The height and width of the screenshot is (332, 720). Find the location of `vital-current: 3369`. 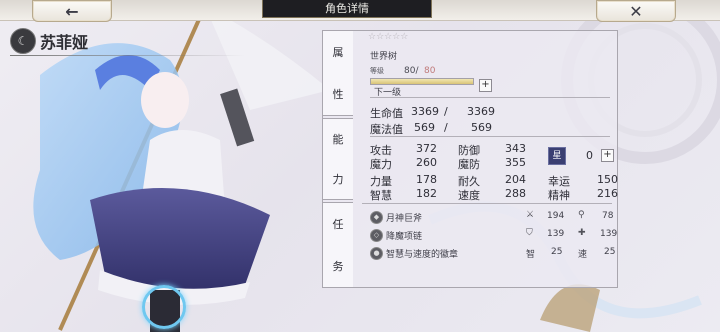

vital-current: 3369 is located at coordinates (425, 111).